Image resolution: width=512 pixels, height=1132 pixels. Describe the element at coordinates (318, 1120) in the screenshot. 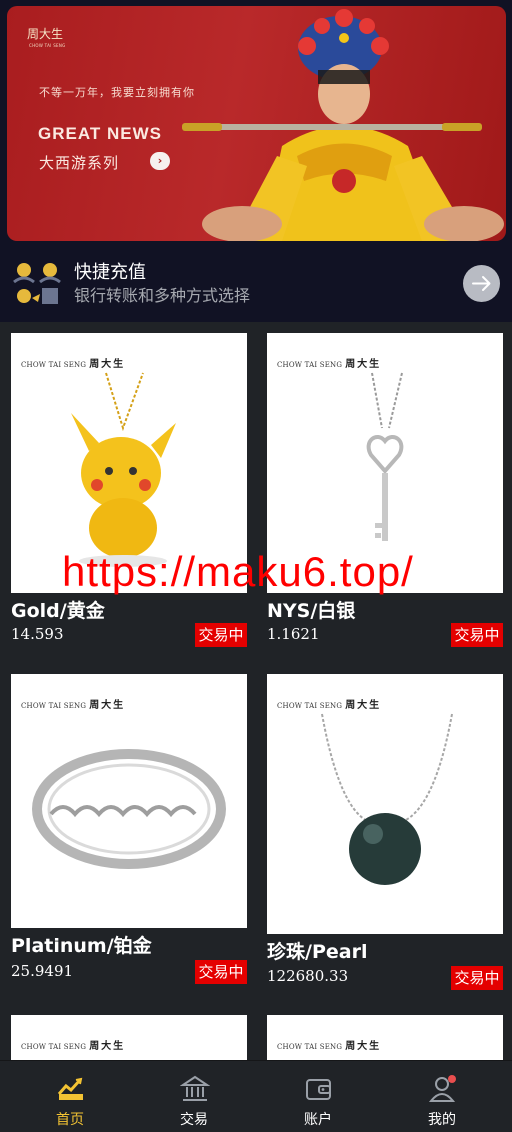

I see `tab-label: 账户` at that location.